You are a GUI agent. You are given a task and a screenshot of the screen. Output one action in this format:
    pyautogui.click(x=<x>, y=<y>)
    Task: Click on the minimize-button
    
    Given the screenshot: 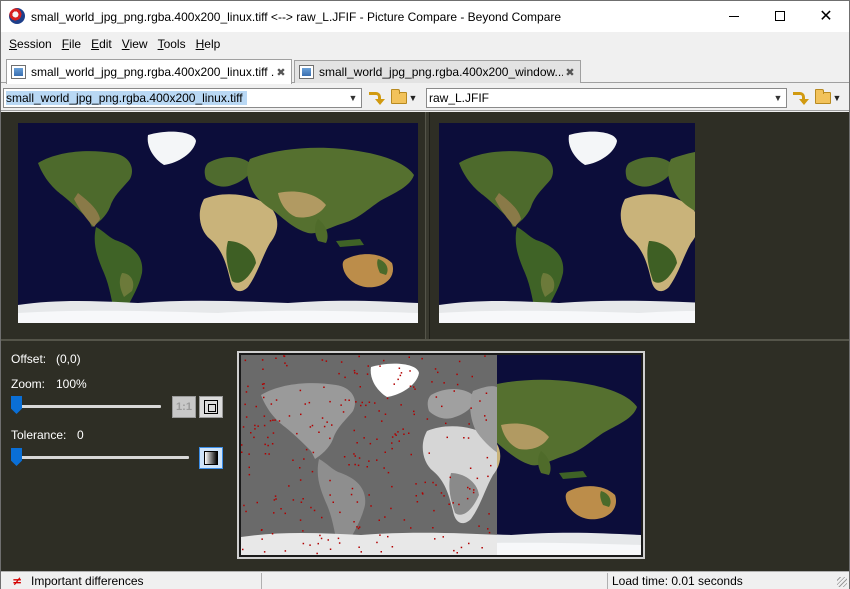 What is the action you would take?
    pyautogui.click(x=734, y=16)
    